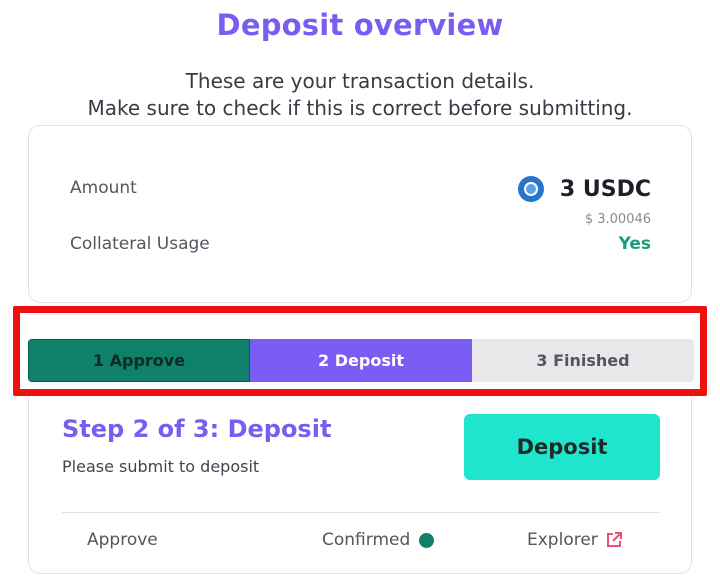 The image size is (720, 587). Describe the element at coordinates (614, 539) in the screenshot. I see `external-link-icon` at that location.